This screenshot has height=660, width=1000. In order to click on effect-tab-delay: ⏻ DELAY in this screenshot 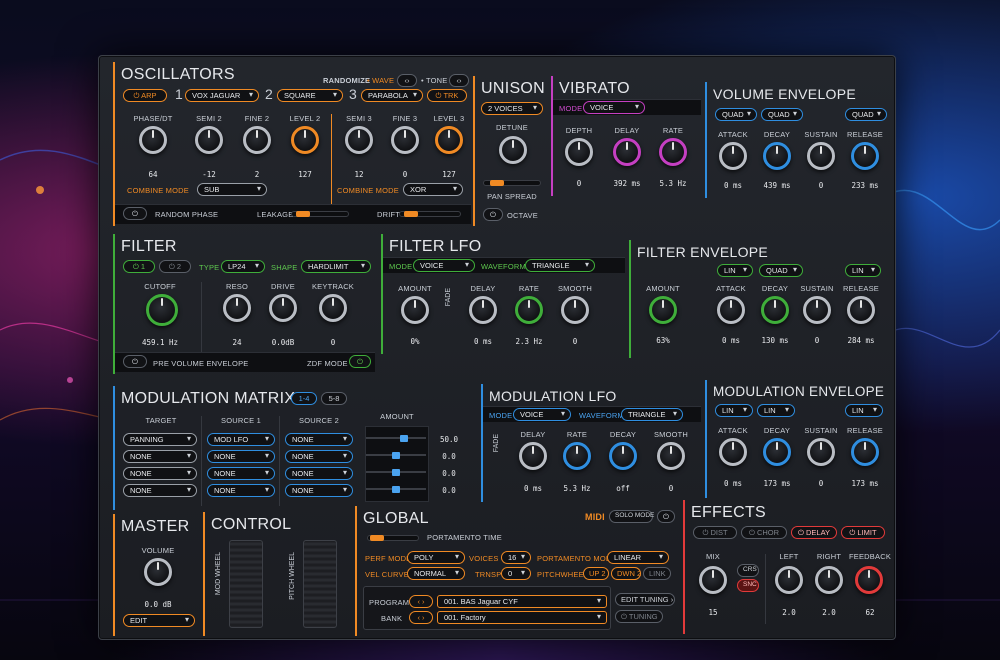, I will do `click(814, 532)`.